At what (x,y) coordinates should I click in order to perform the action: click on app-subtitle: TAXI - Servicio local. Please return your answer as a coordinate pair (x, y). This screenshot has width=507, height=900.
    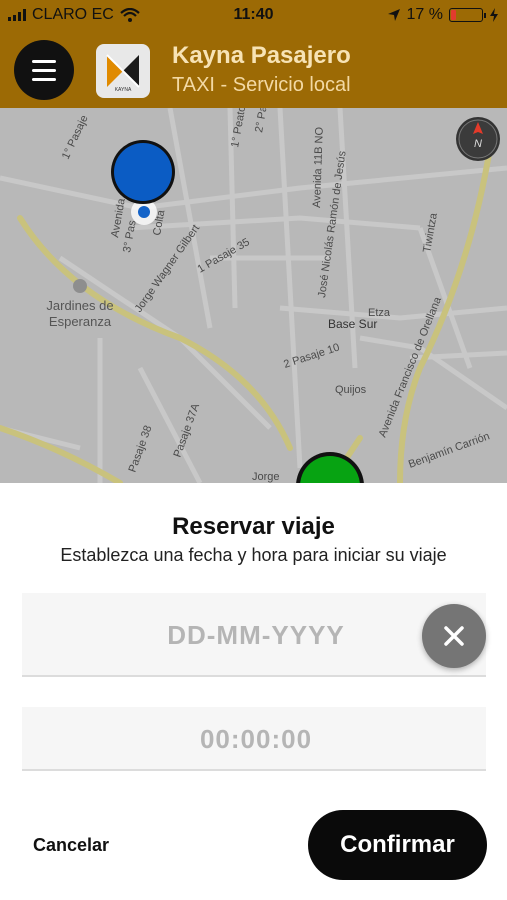
    Looking at the image, I should click on (261, 85).